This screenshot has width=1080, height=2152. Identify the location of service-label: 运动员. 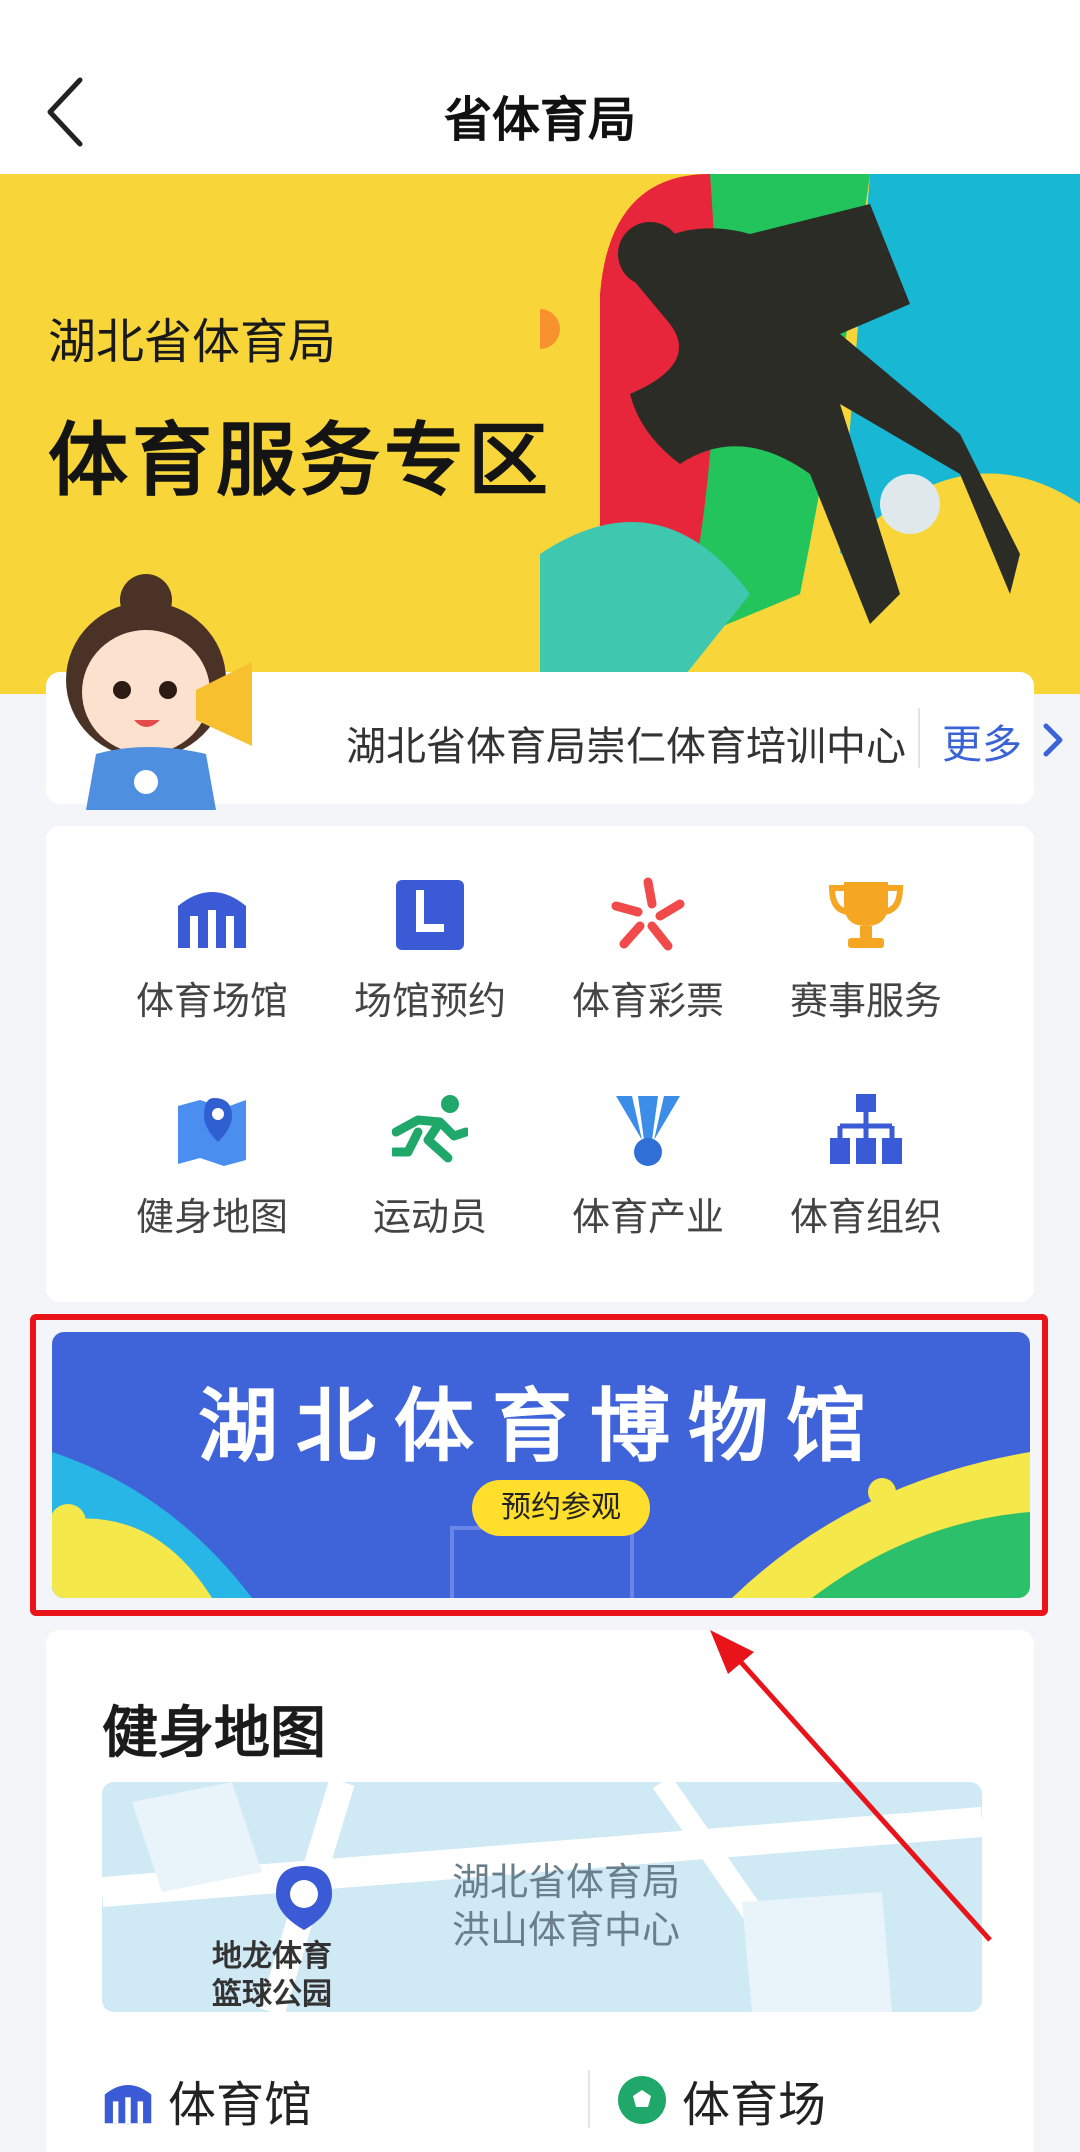
(429, 1217).